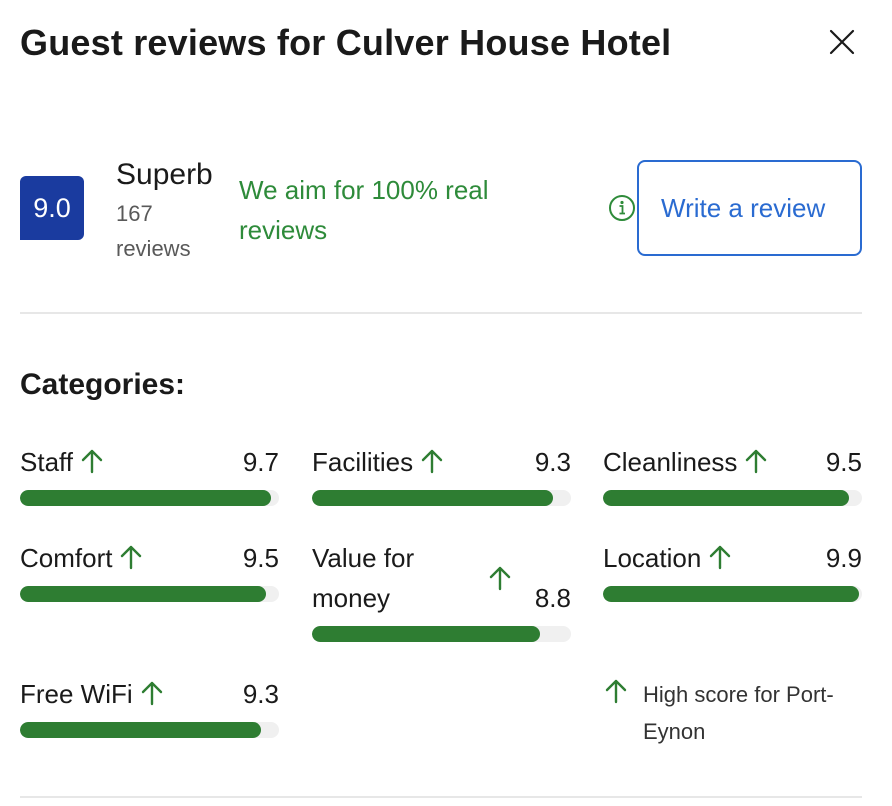 Image resolution: width=892 pixels, height=806 pixels. I want to click on close-button, so click(842, 42).